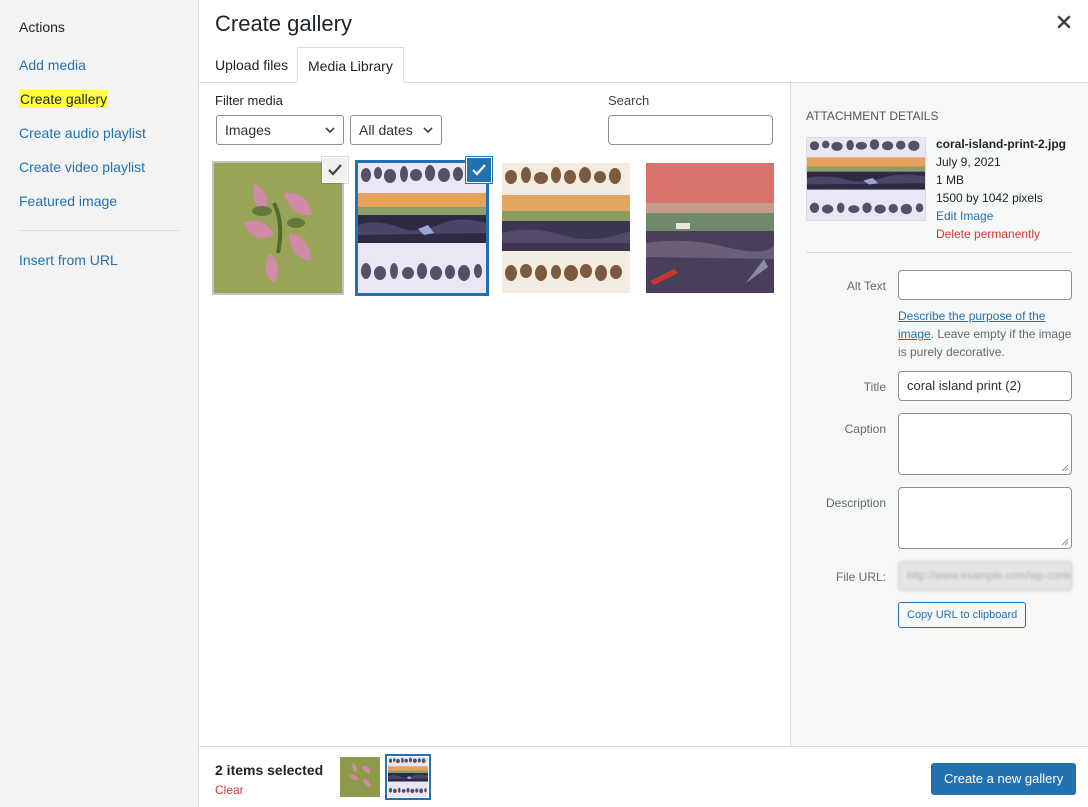  Describe the element at coordinates (860, 577) in the screenshot. I see `file-url-label: File URL:` at that location.